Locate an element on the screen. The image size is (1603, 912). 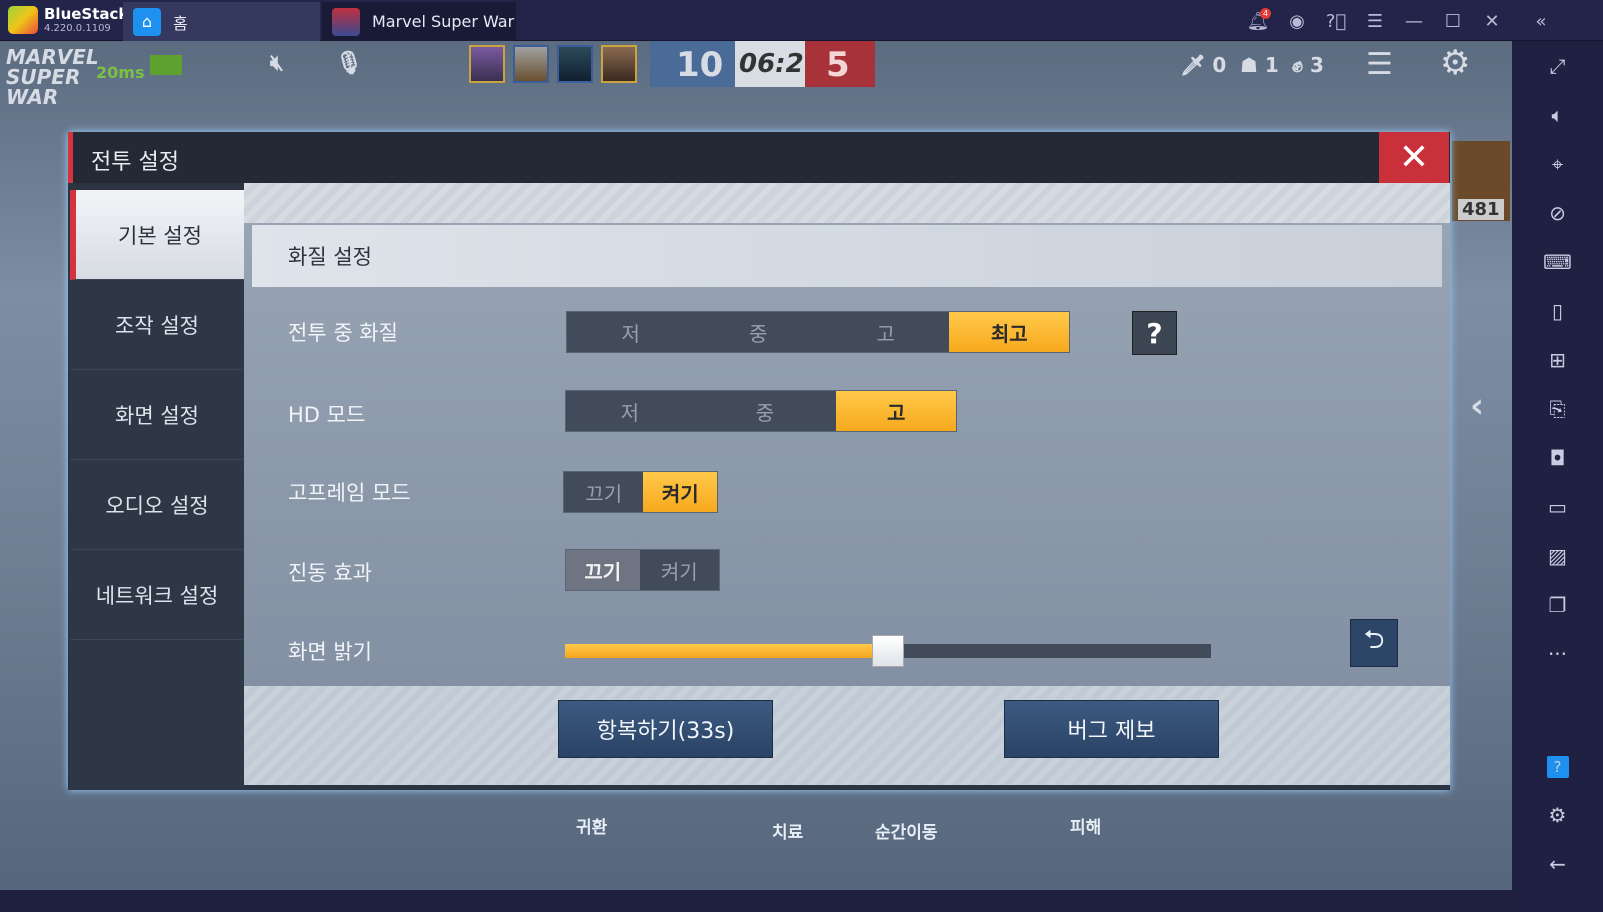
tab-marvel-super-war: Marvel Super War is located at coordinates (419, 21).